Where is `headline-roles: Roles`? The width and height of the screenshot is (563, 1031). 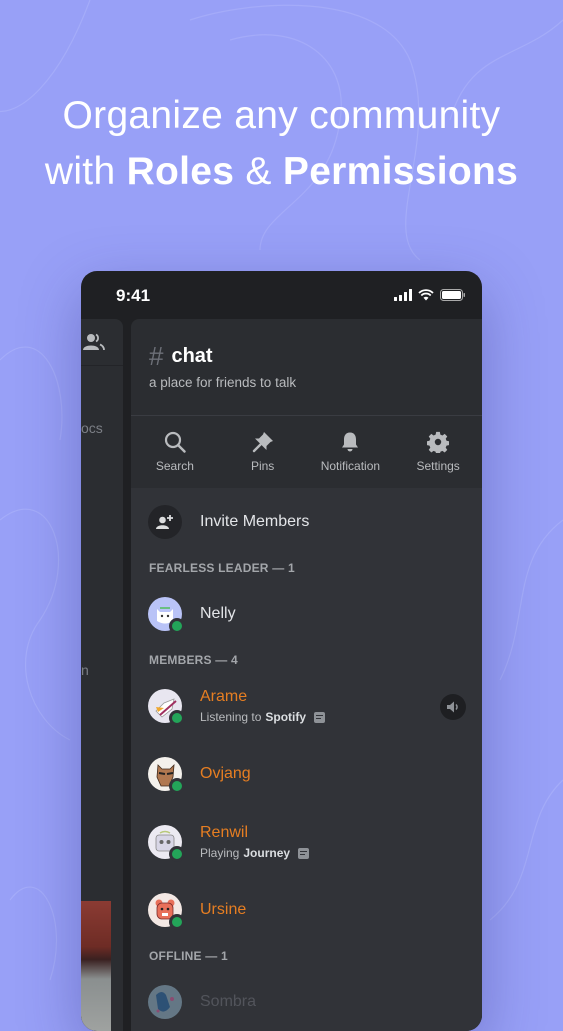 headline-roles: Roles is located at coordinates (180, 171).